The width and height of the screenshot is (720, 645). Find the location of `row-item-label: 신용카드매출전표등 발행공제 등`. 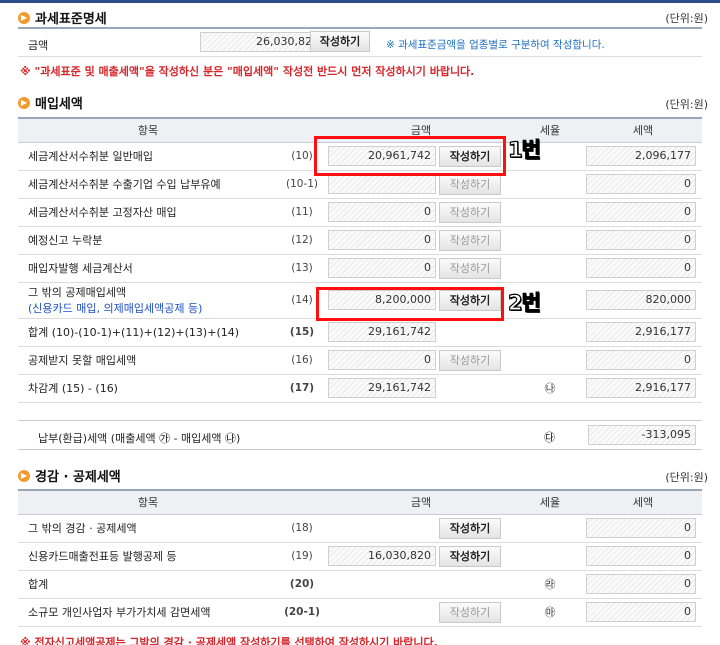

row-item-label: 신용카드매출전표등 발행공제 등 is located at coordinates (102, 556).